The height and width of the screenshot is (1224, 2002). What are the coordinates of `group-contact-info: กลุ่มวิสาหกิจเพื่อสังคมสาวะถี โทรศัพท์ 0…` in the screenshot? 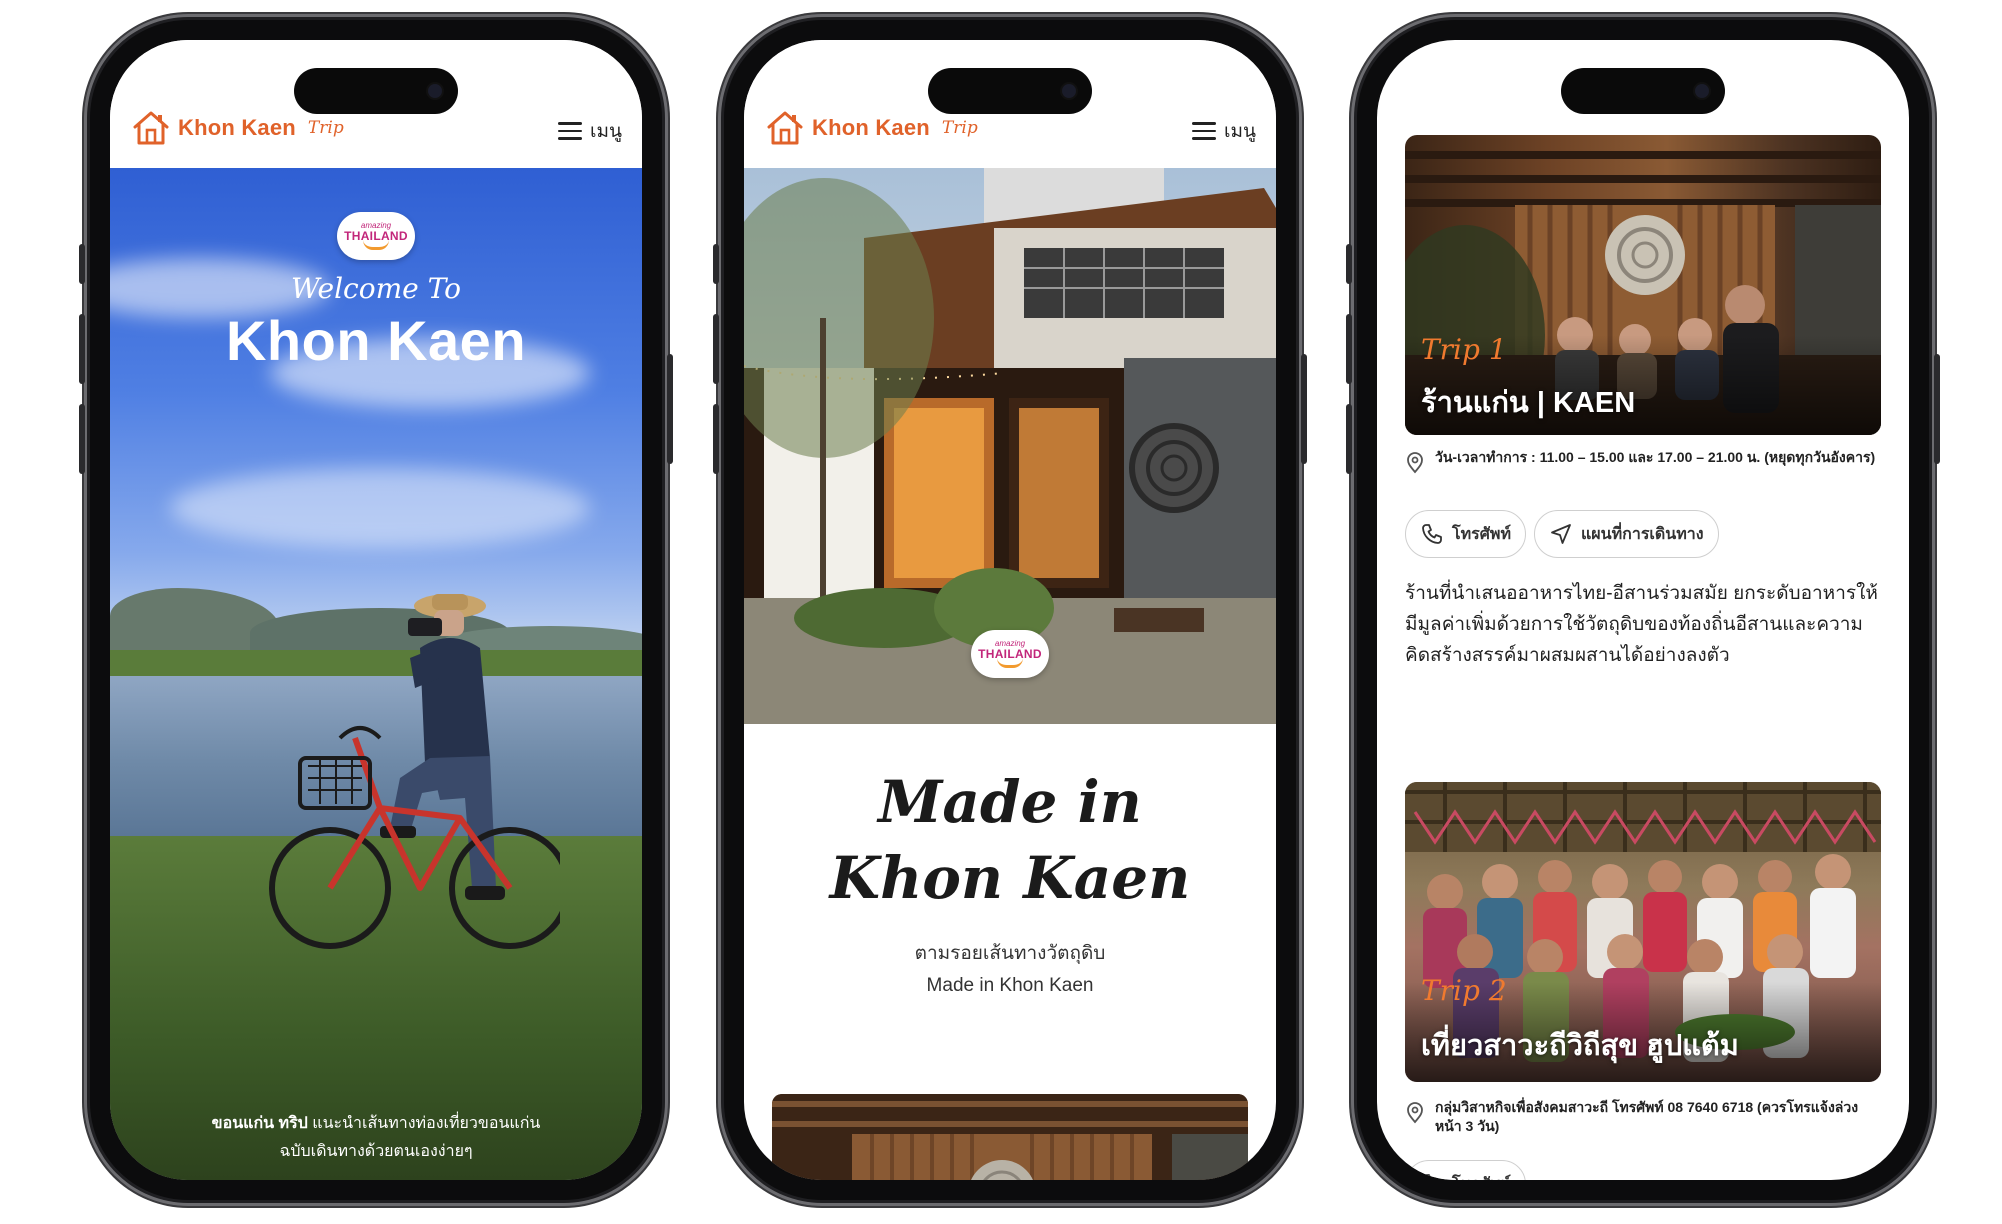 It's located at (1643, 1117).